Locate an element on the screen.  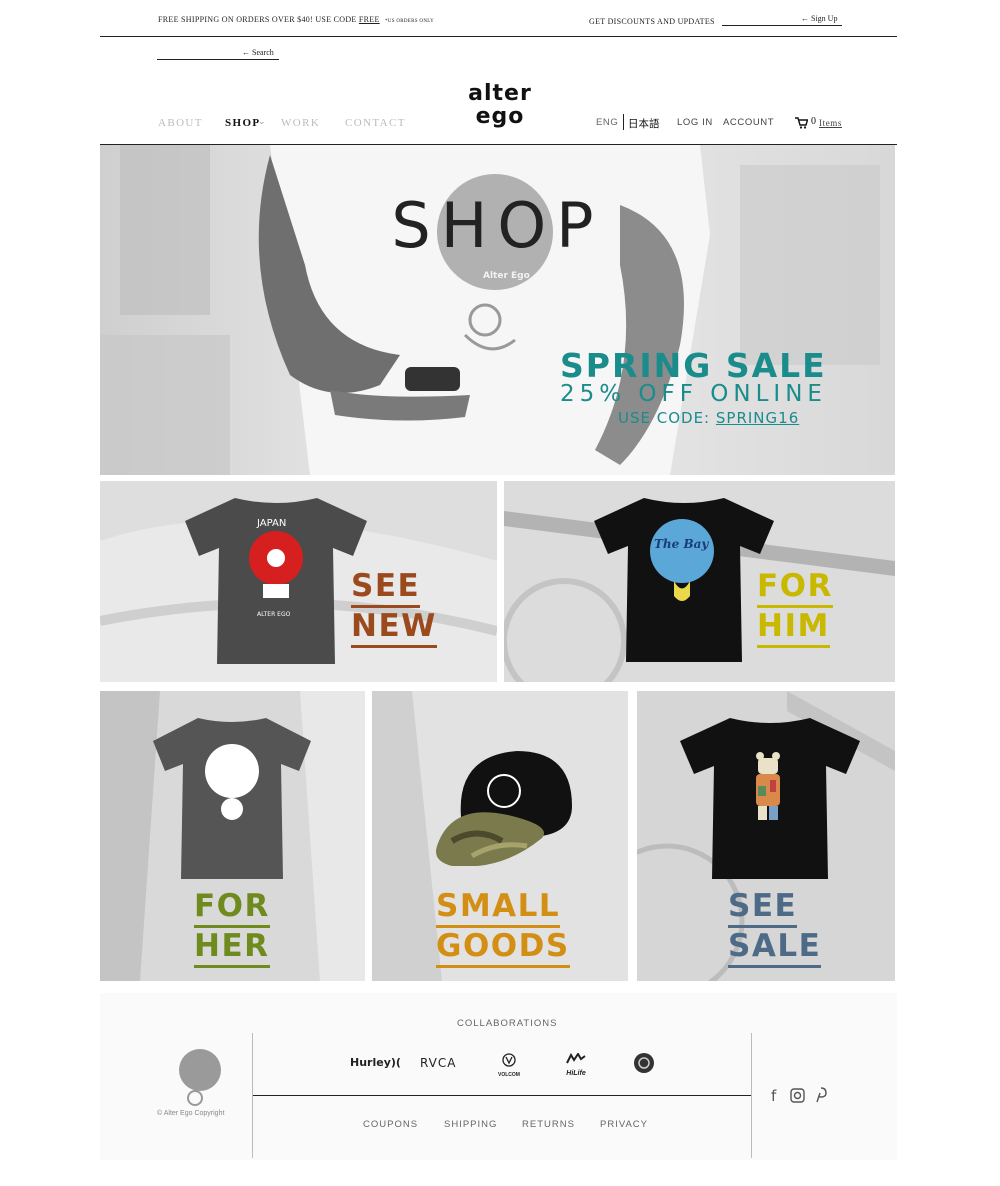
tile-see-new: JAPAN ALTER EGO SEE NEW is located at coordinates (298, 581).